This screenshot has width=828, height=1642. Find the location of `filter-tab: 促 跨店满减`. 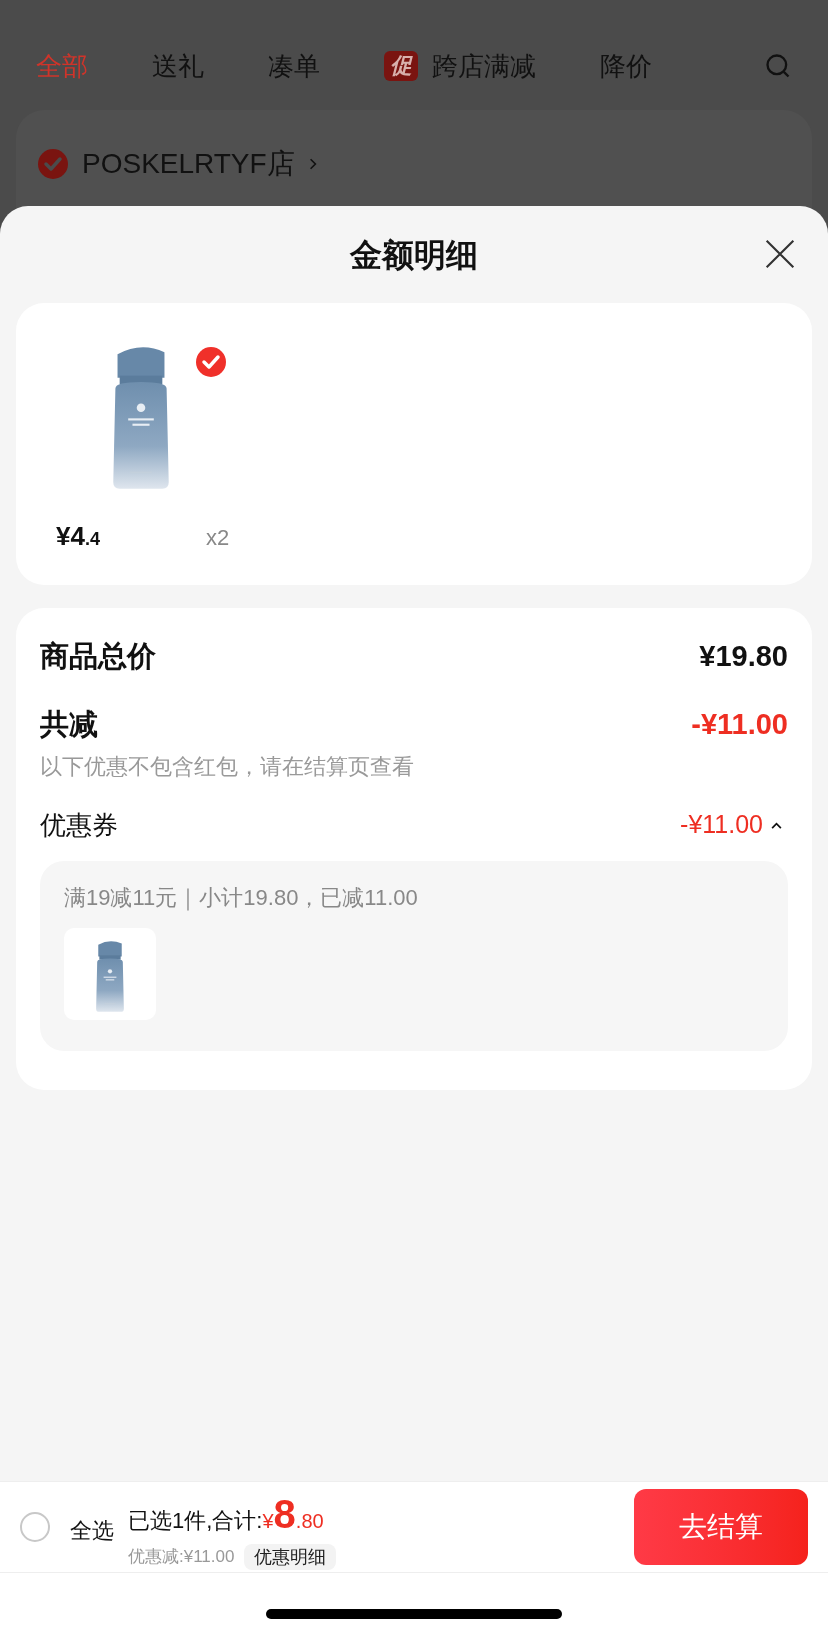

filter-tab: 促 跨店满减 is located at coordinates (460, 66).